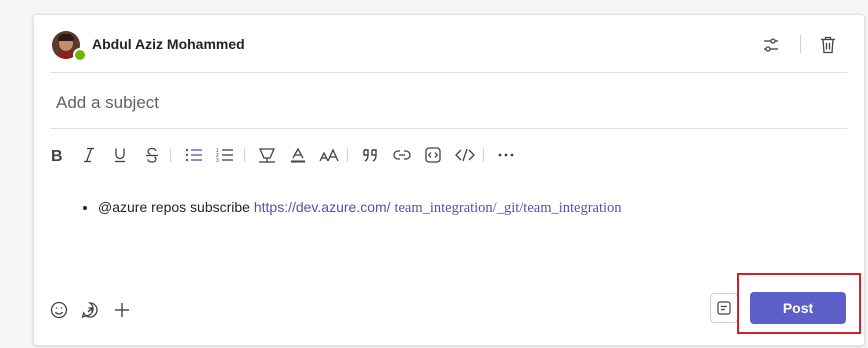 The image size is (868, 348). What do you see at coordinates (59, 310) in the screenshot?
I see `emoji-icon` at bounding box center [59, 310].